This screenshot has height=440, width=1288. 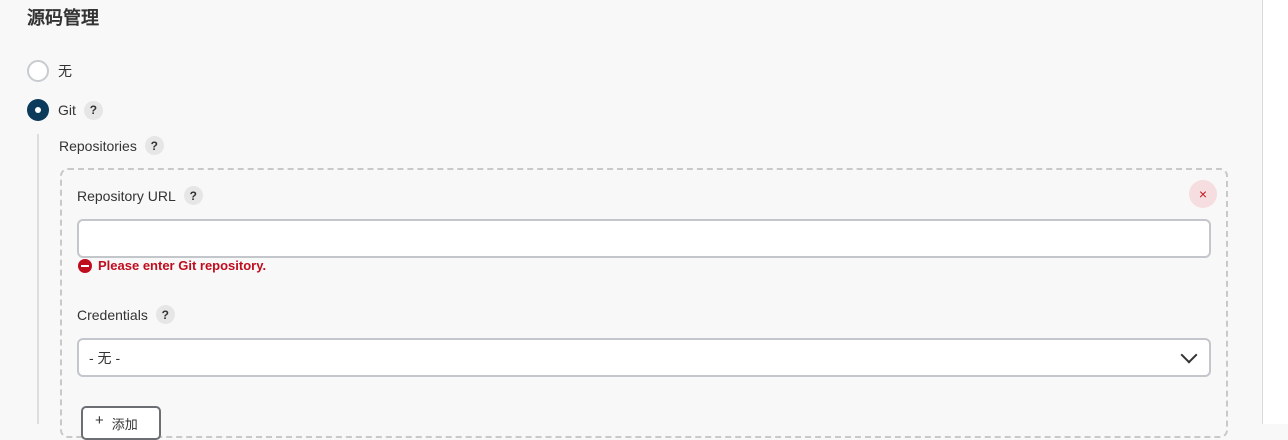 What do you see at coordinates (93, 110) in the screenshot?
I see `git-help-icon: ?` at bounding box center [93, 110].